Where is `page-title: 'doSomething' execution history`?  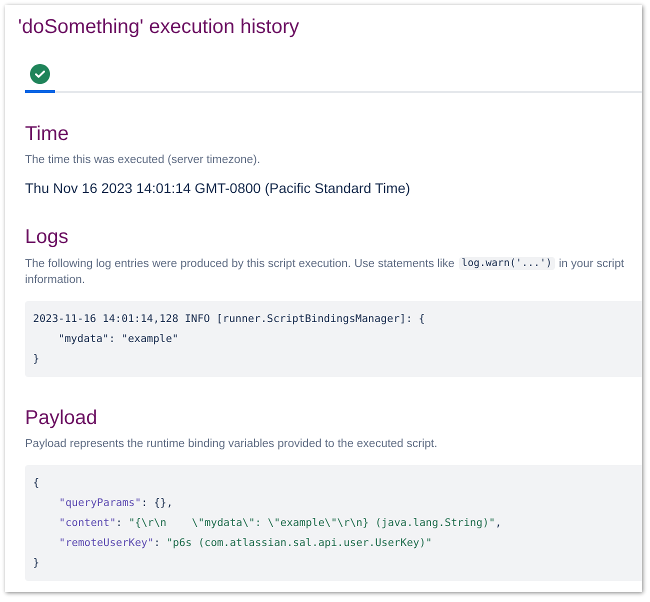 page-title: 'doSomething' execution history is located at coordinates (159, 27).